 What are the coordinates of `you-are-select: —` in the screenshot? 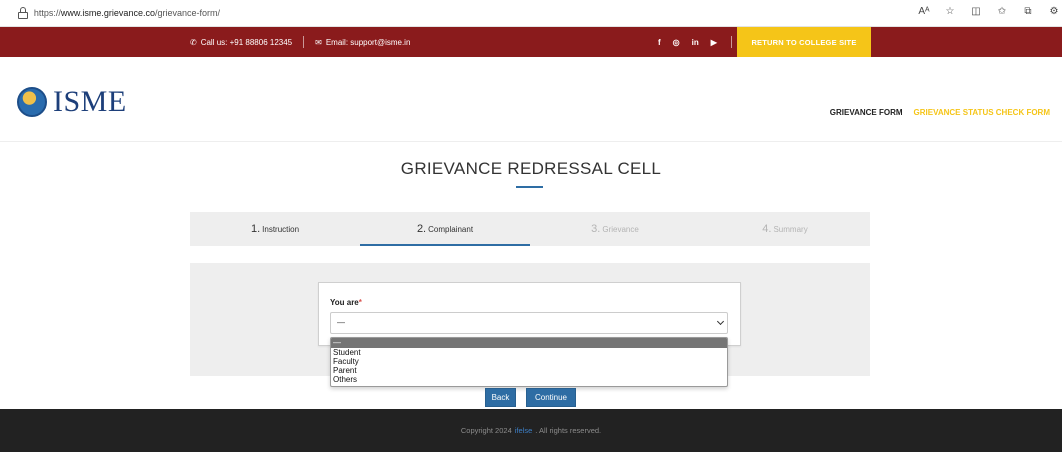 It's located at (529, 323).